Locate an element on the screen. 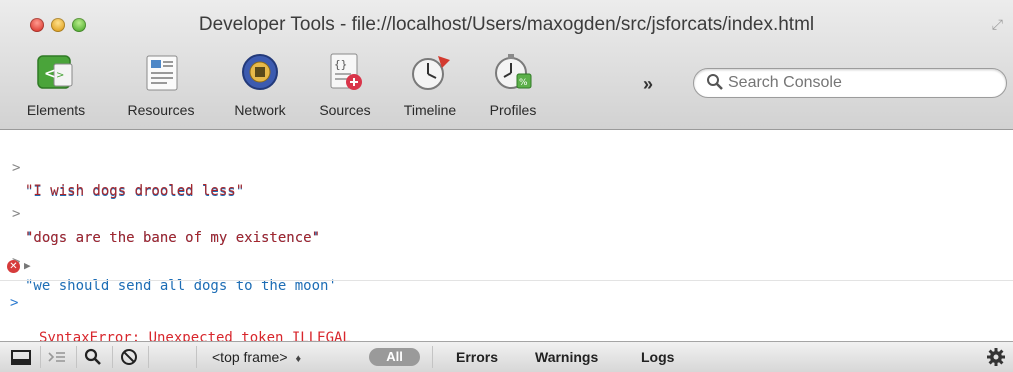 Image resolution: width=1013 pixels, height=372 pixels. elements-icon: < > is located at coordinates (56, 72).